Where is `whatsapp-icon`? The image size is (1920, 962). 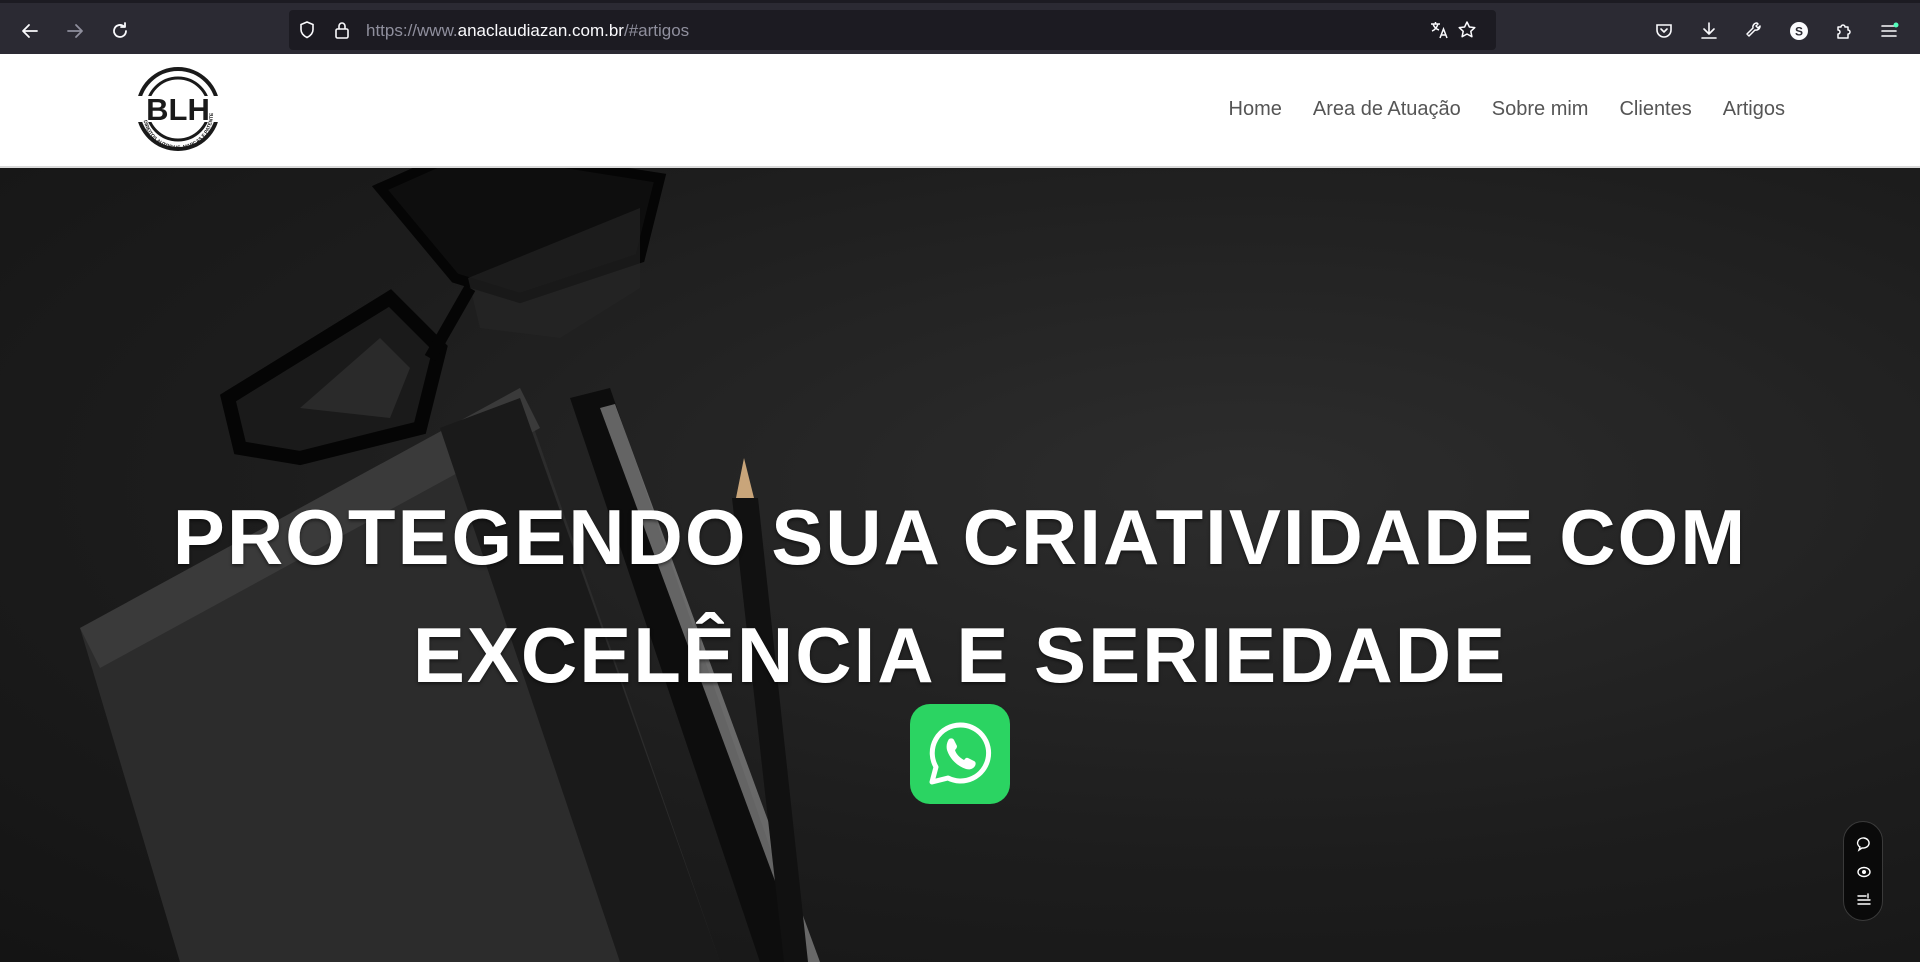 whatsapp-icon is located at coordinates (960, 753).